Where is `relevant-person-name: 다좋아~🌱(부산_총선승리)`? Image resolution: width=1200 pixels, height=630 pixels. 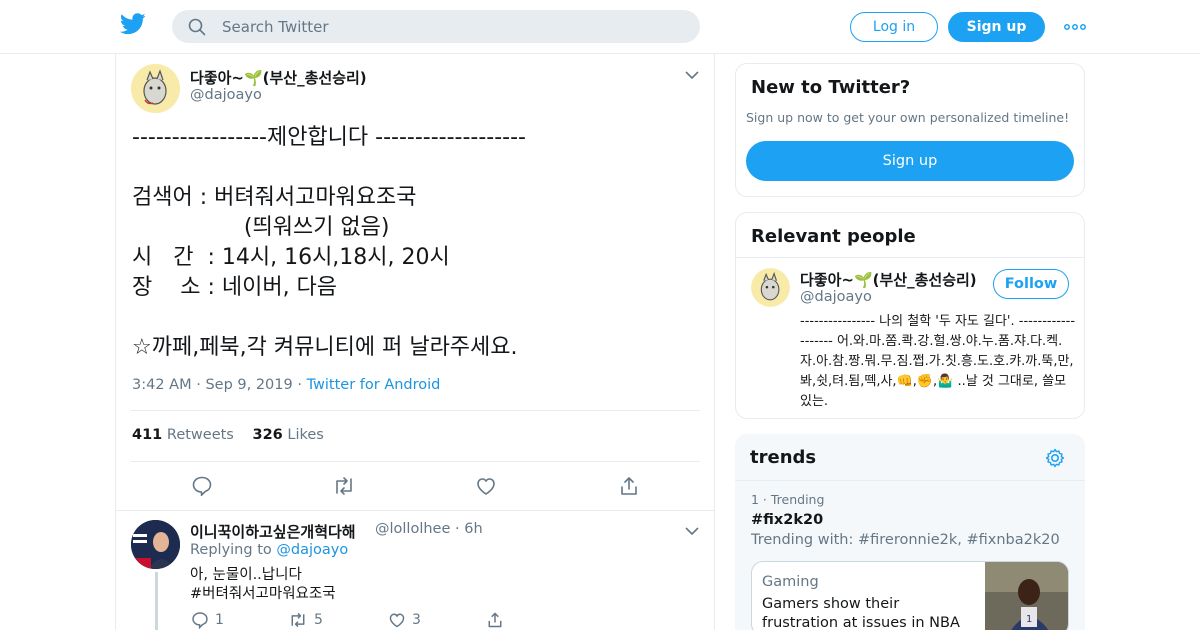
relevant-person-name: 다좋아~🌱(부산_총선승리) is located at coordinates (888, 279).